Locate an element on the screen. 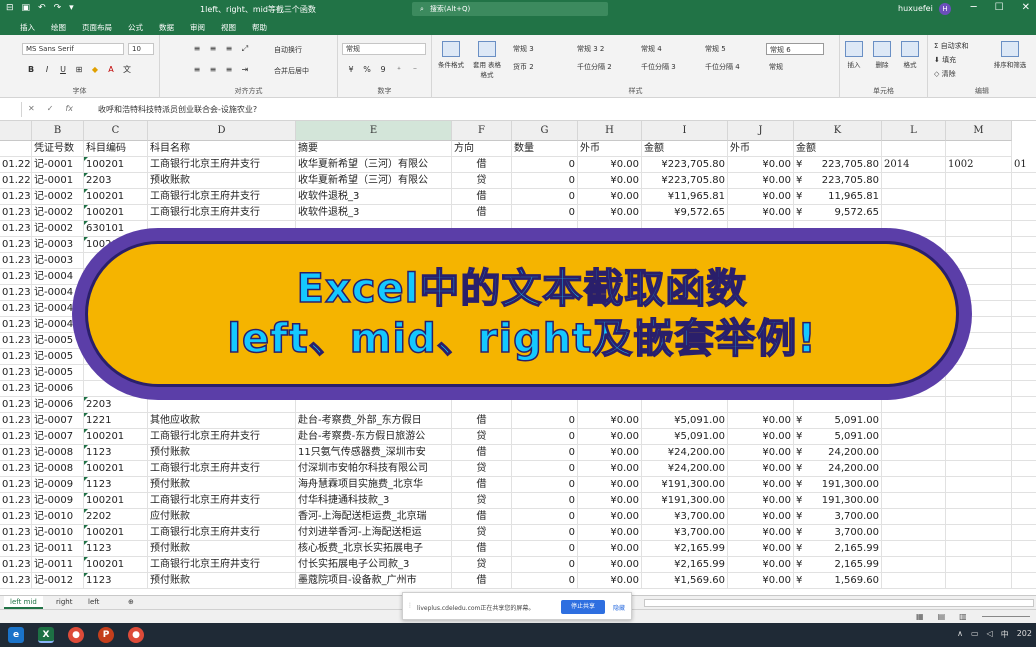 The image size is (1036, 647). page-break-view-icon: ▥ is located at coordinates (963, 616).